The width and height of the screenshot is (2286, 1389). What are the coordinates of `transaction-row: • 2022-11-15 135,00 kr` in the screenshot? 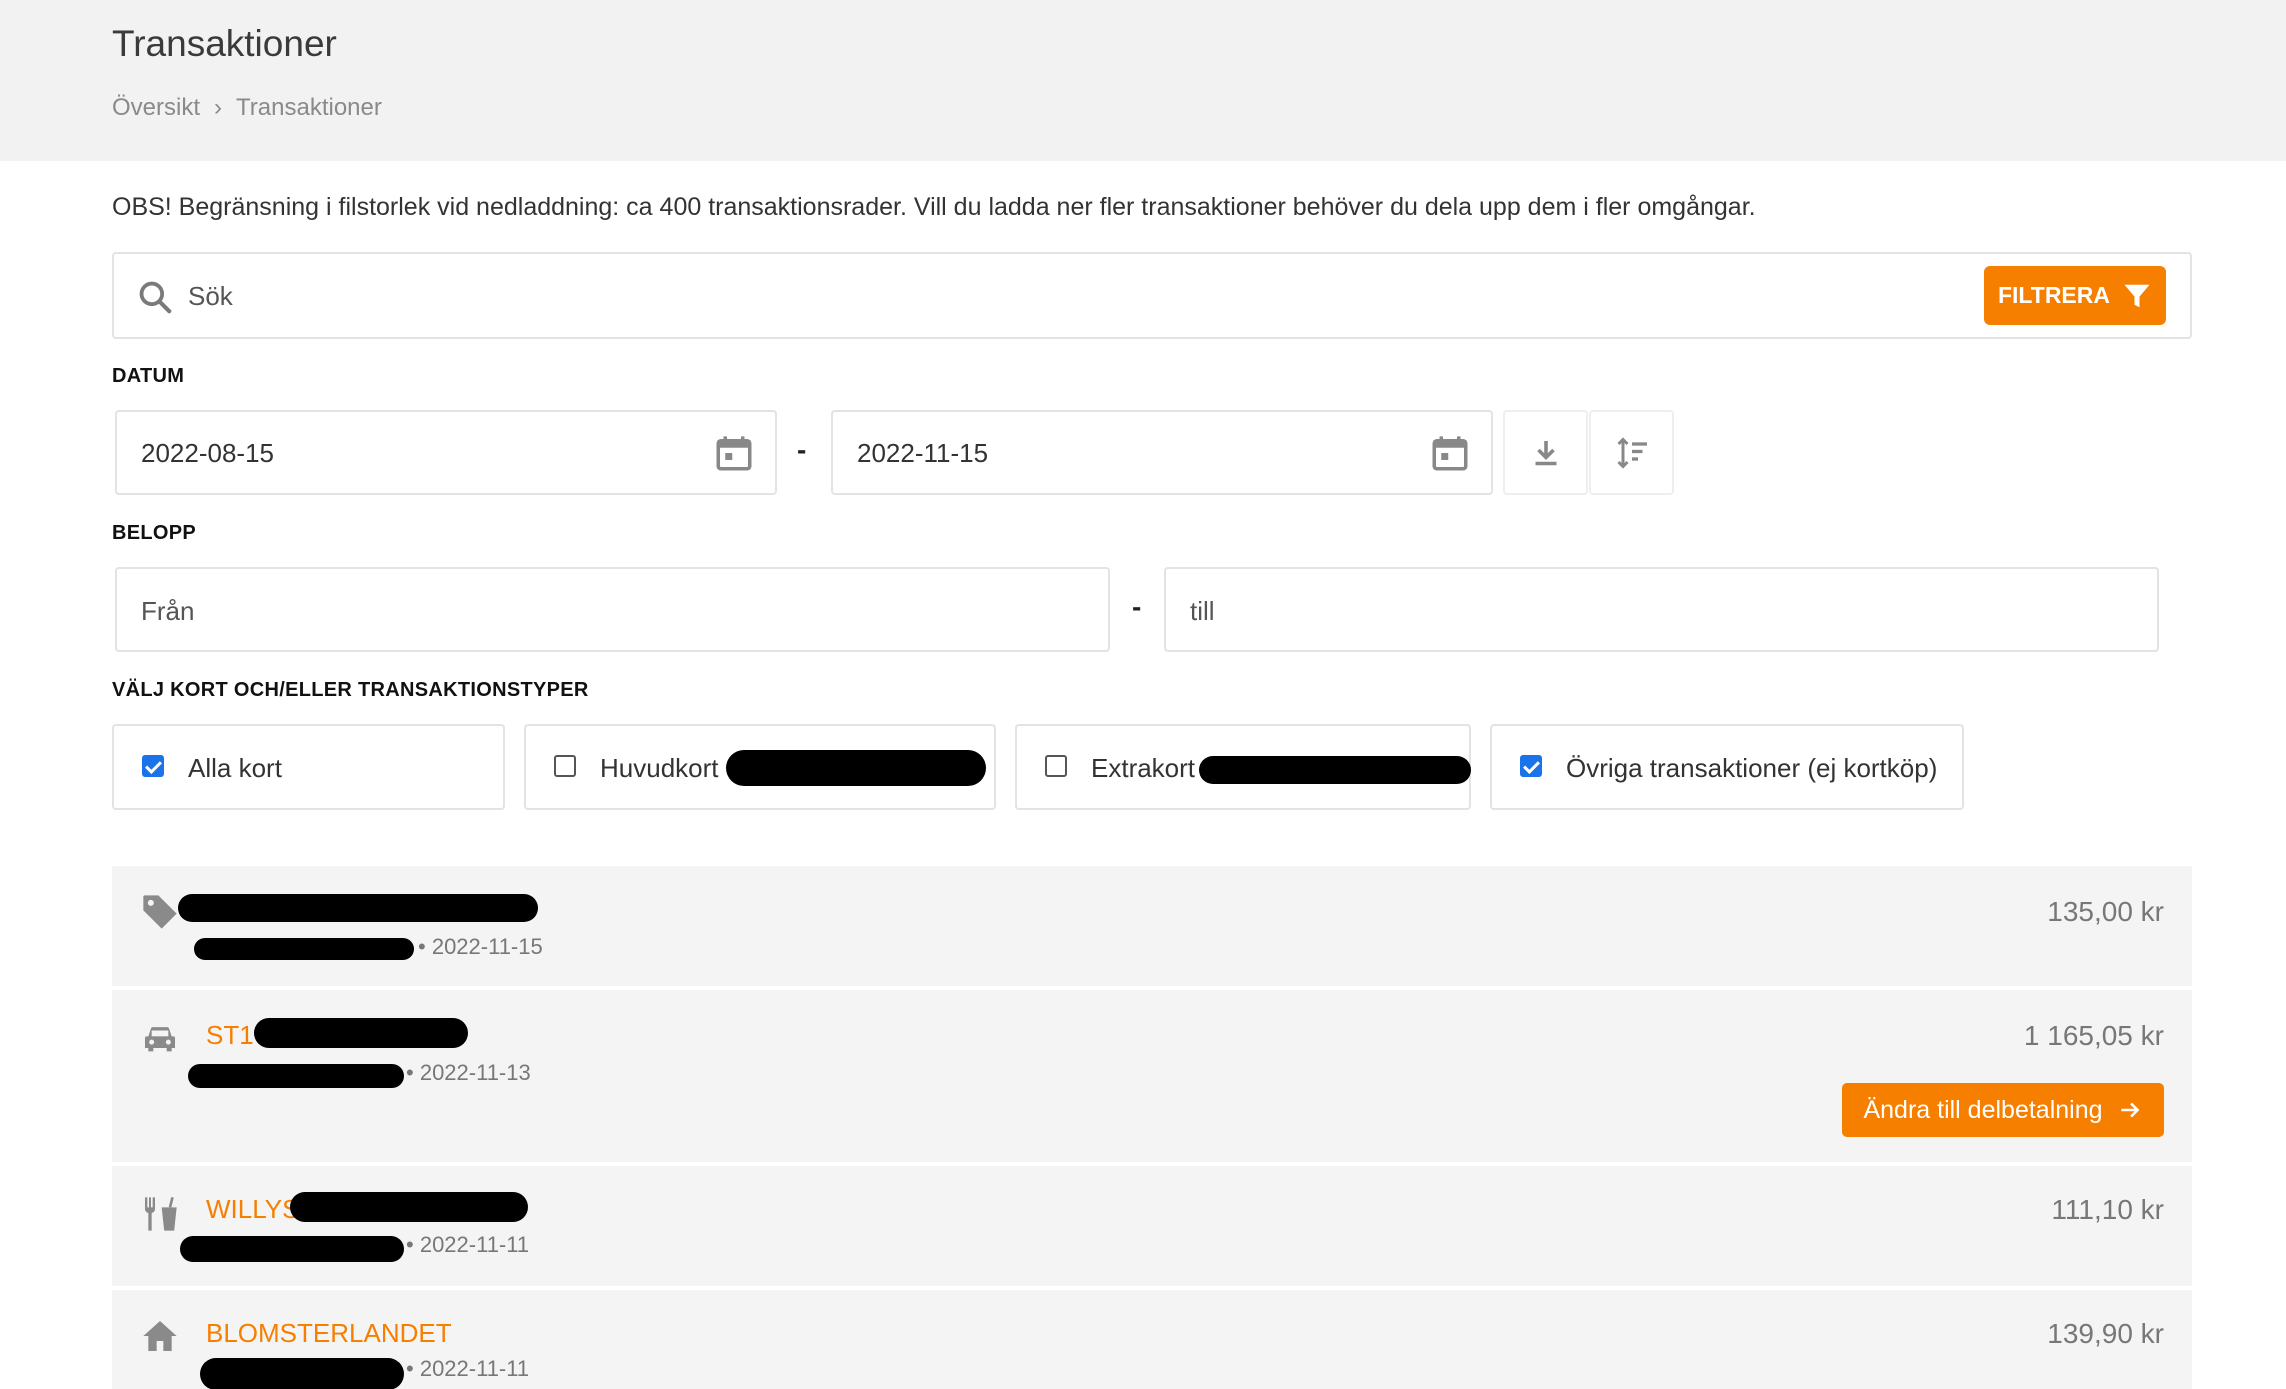 It's located at (1152, 926).